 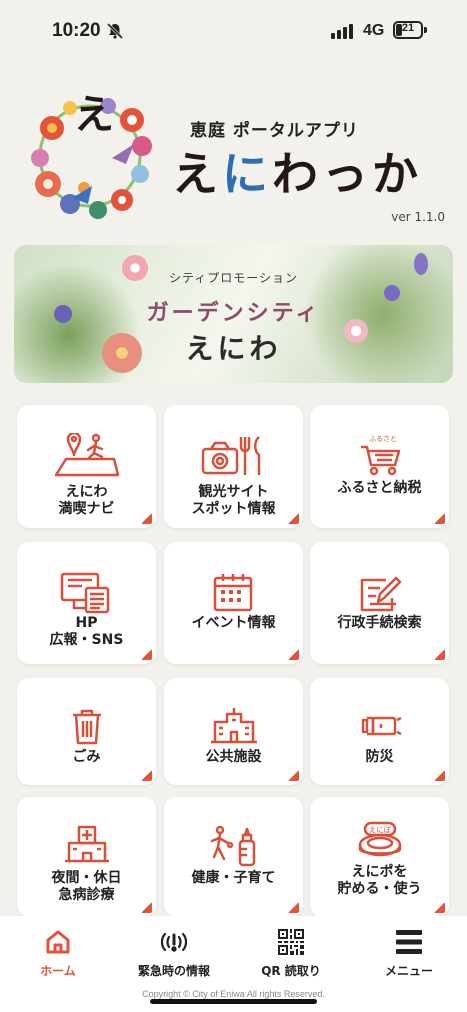 What do you see at coordinates (379, 880) in the screenshot?
I see `tile-label: えにポを 貯める・使う` at bounding box center [379, 880].